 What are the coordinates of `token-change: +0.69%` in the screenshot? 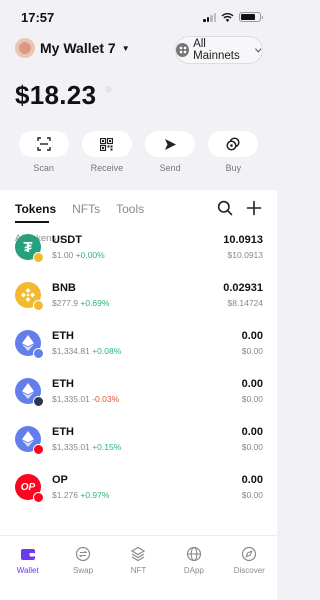 It's located at (95, 303).